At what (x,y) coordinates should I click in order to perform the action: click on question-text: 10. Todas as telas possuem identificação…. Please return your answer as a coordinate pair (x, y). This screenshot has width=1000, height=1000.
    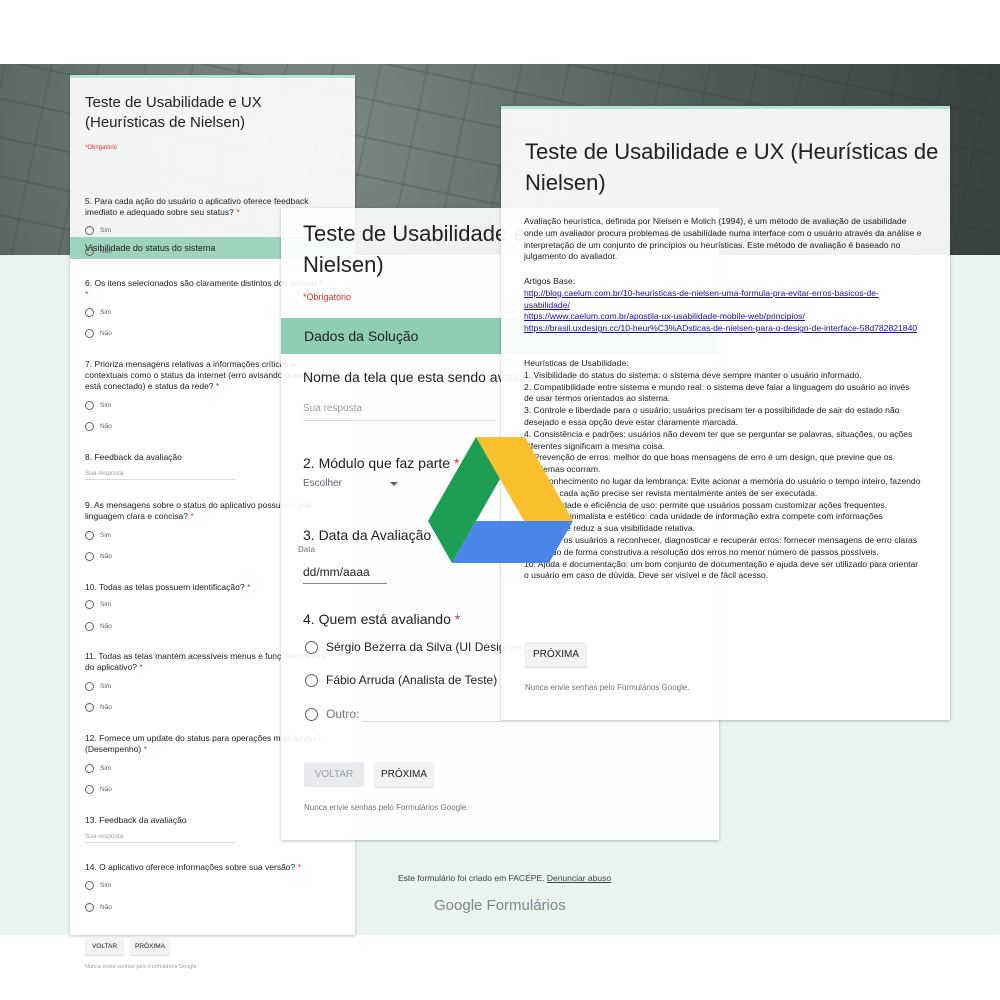
    Looking at the image, I should click on (165, 587).